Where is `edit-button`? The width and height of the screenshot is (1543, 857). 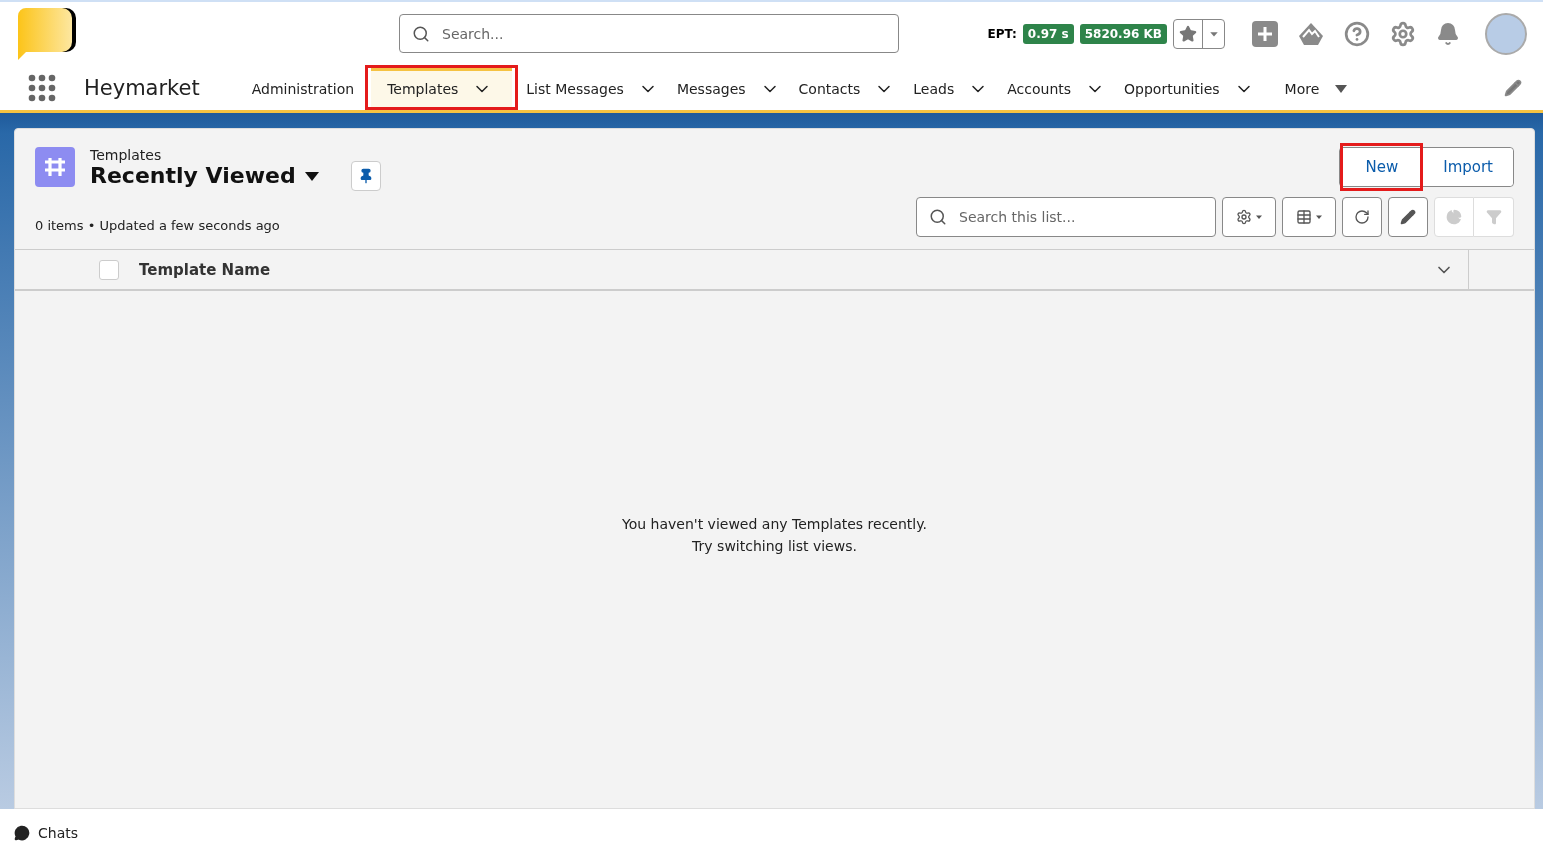
edit-button is located at coordinates (1408, 217).